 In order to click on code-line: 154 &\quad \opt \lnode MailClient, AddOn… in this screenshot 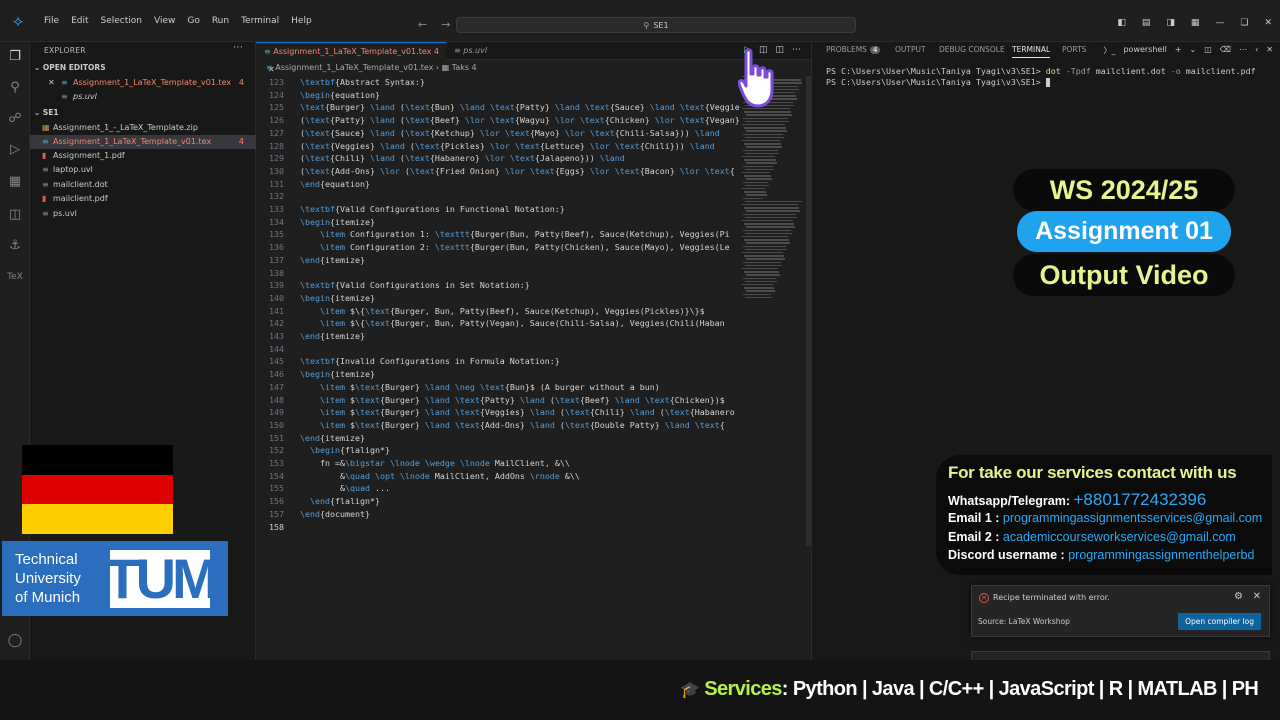, I will do `click(498, 476)`.